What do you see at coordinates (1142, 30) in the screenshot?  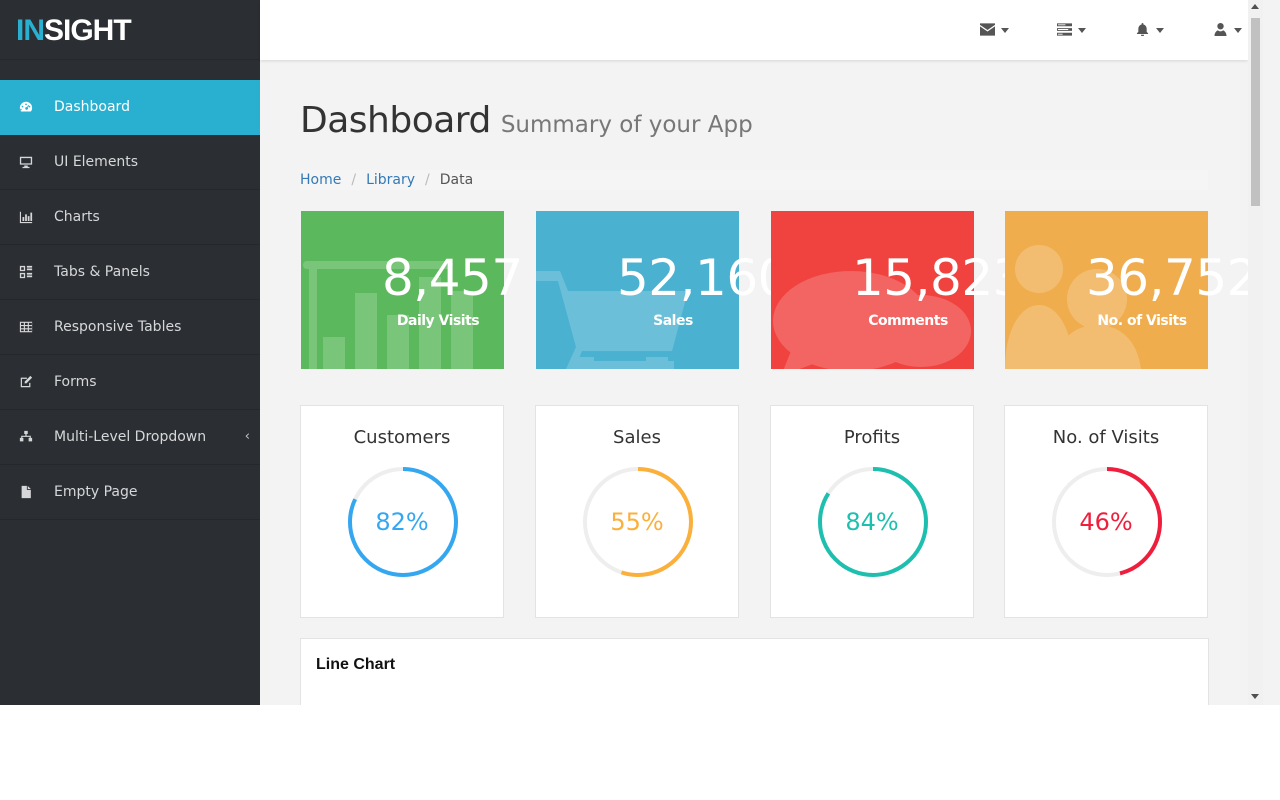 I see `bell-icon` at bounding box center [1142, 30].